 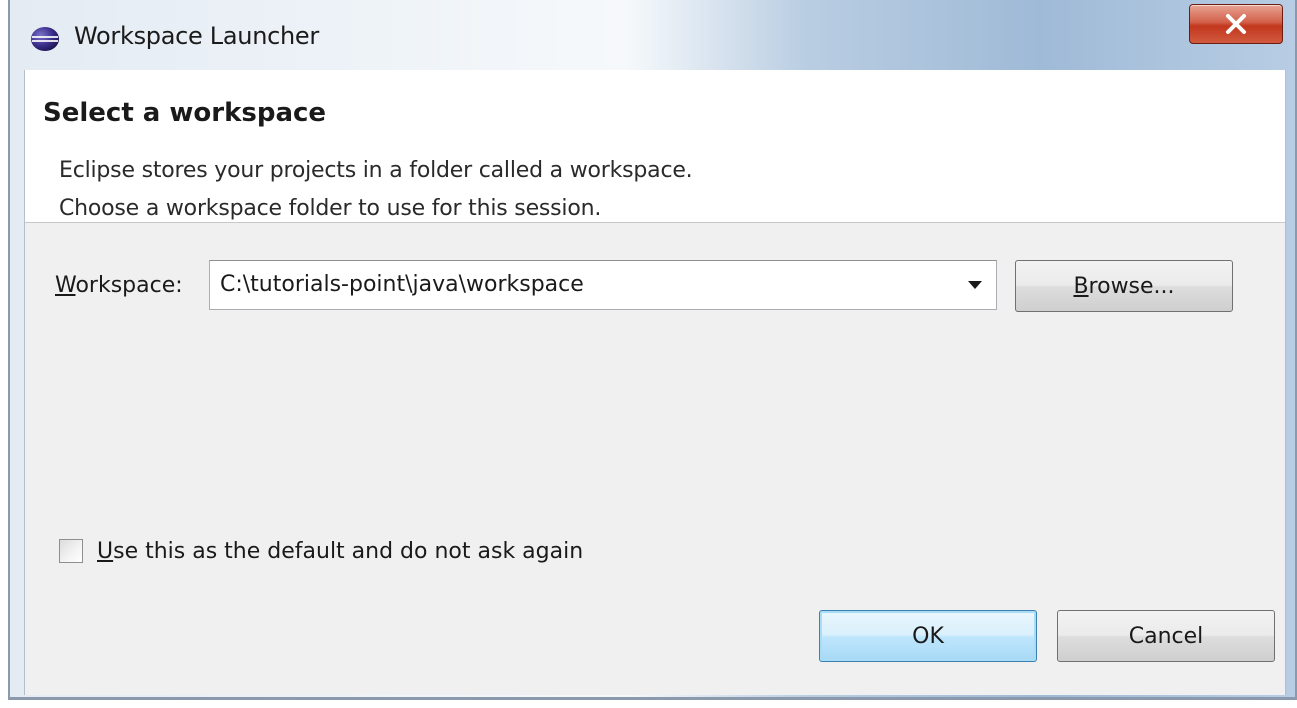 What do you see at coordinates (1081, 286) in the screenshot?
I see `browse-mnemonic: B` at bounding box center [1081, 286].